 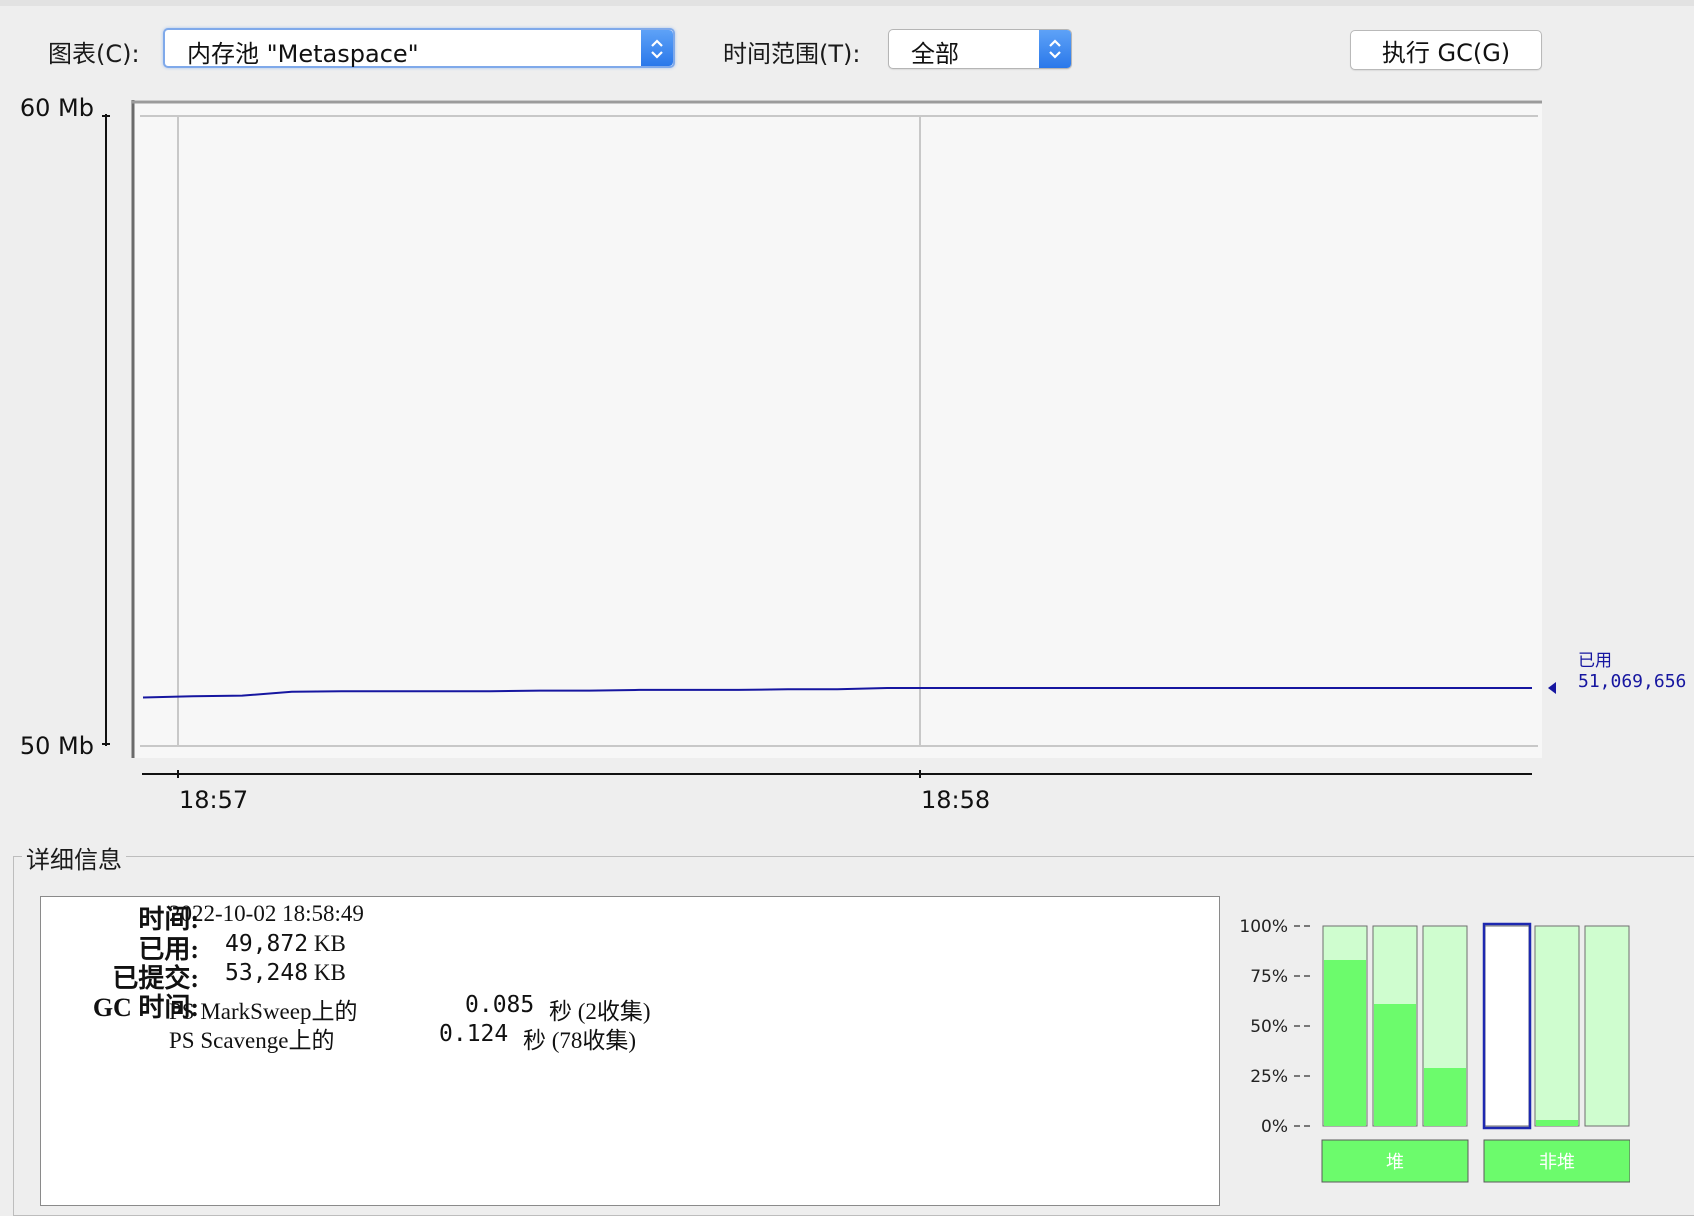 What do you see at coordinates (1595, 661) in the screenshot?
I see `current-series-label: 已用` at bounding box center [1595, 661].